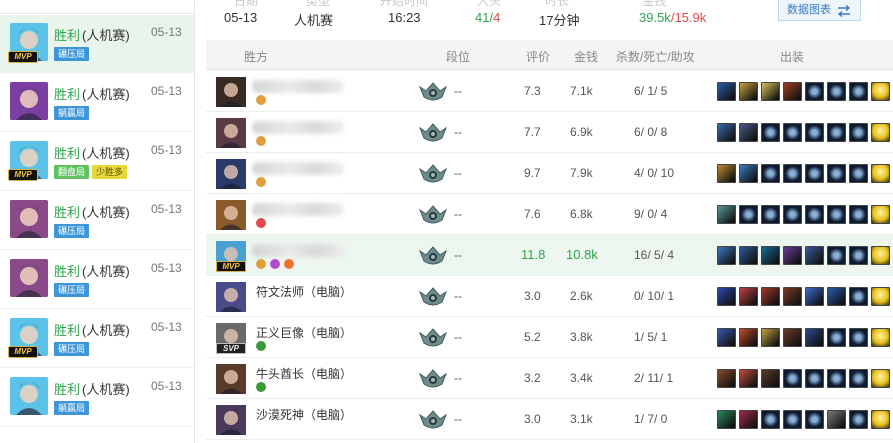 The image size is (893, 443). Describe the element at coordinates (549, 337) in the screenshot. I see `table-row: SVP 正义巨像（电脑） -- 5.2 3.8k 1/ 5/ 1` at that location.